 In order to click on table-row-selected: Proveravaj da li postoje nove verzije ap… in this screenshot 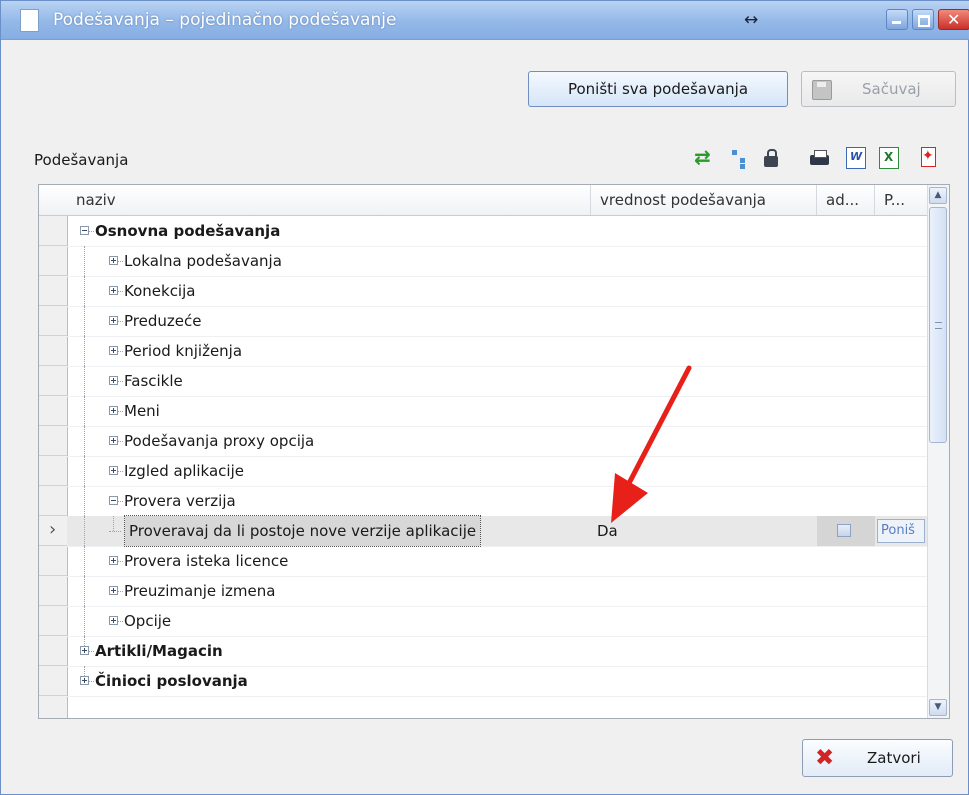, I will do `click(483, 531)`.